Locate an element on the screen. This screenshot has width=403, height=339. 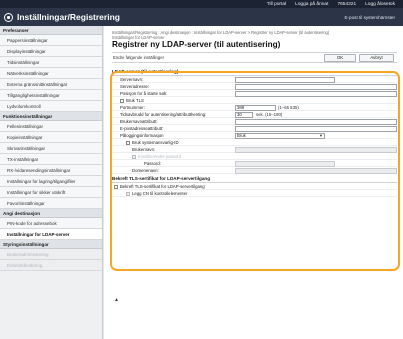
row-search-position: Posisjon for å starte søk: is located at coordinates (254, 93).